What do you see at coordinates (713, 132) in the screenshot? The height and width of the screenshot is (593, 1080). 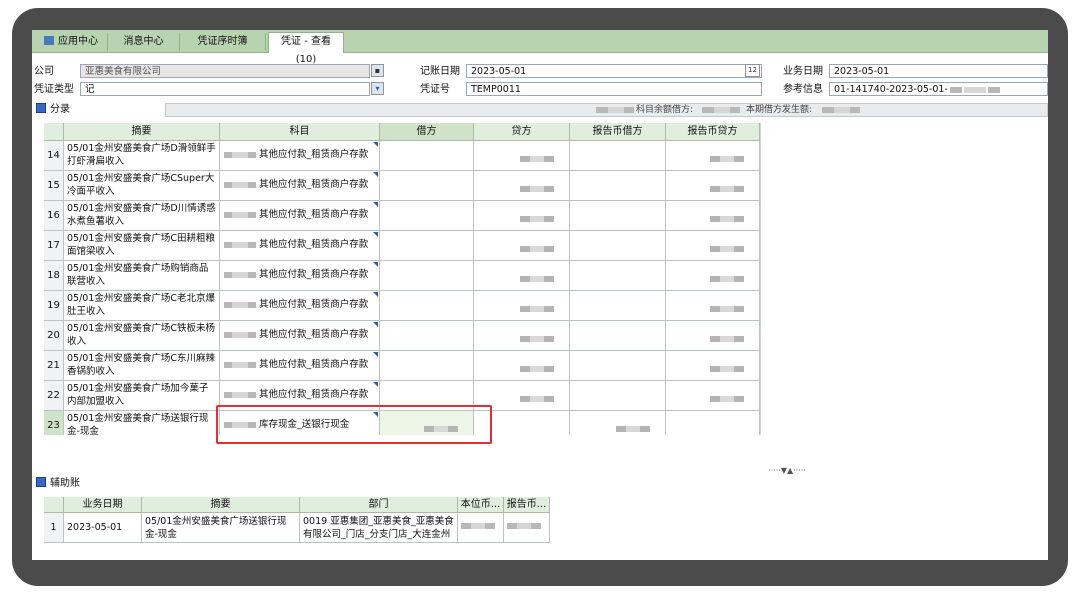 I see `grid-header-report-credit: 报告币贷方` at bounding box center [713, 132].